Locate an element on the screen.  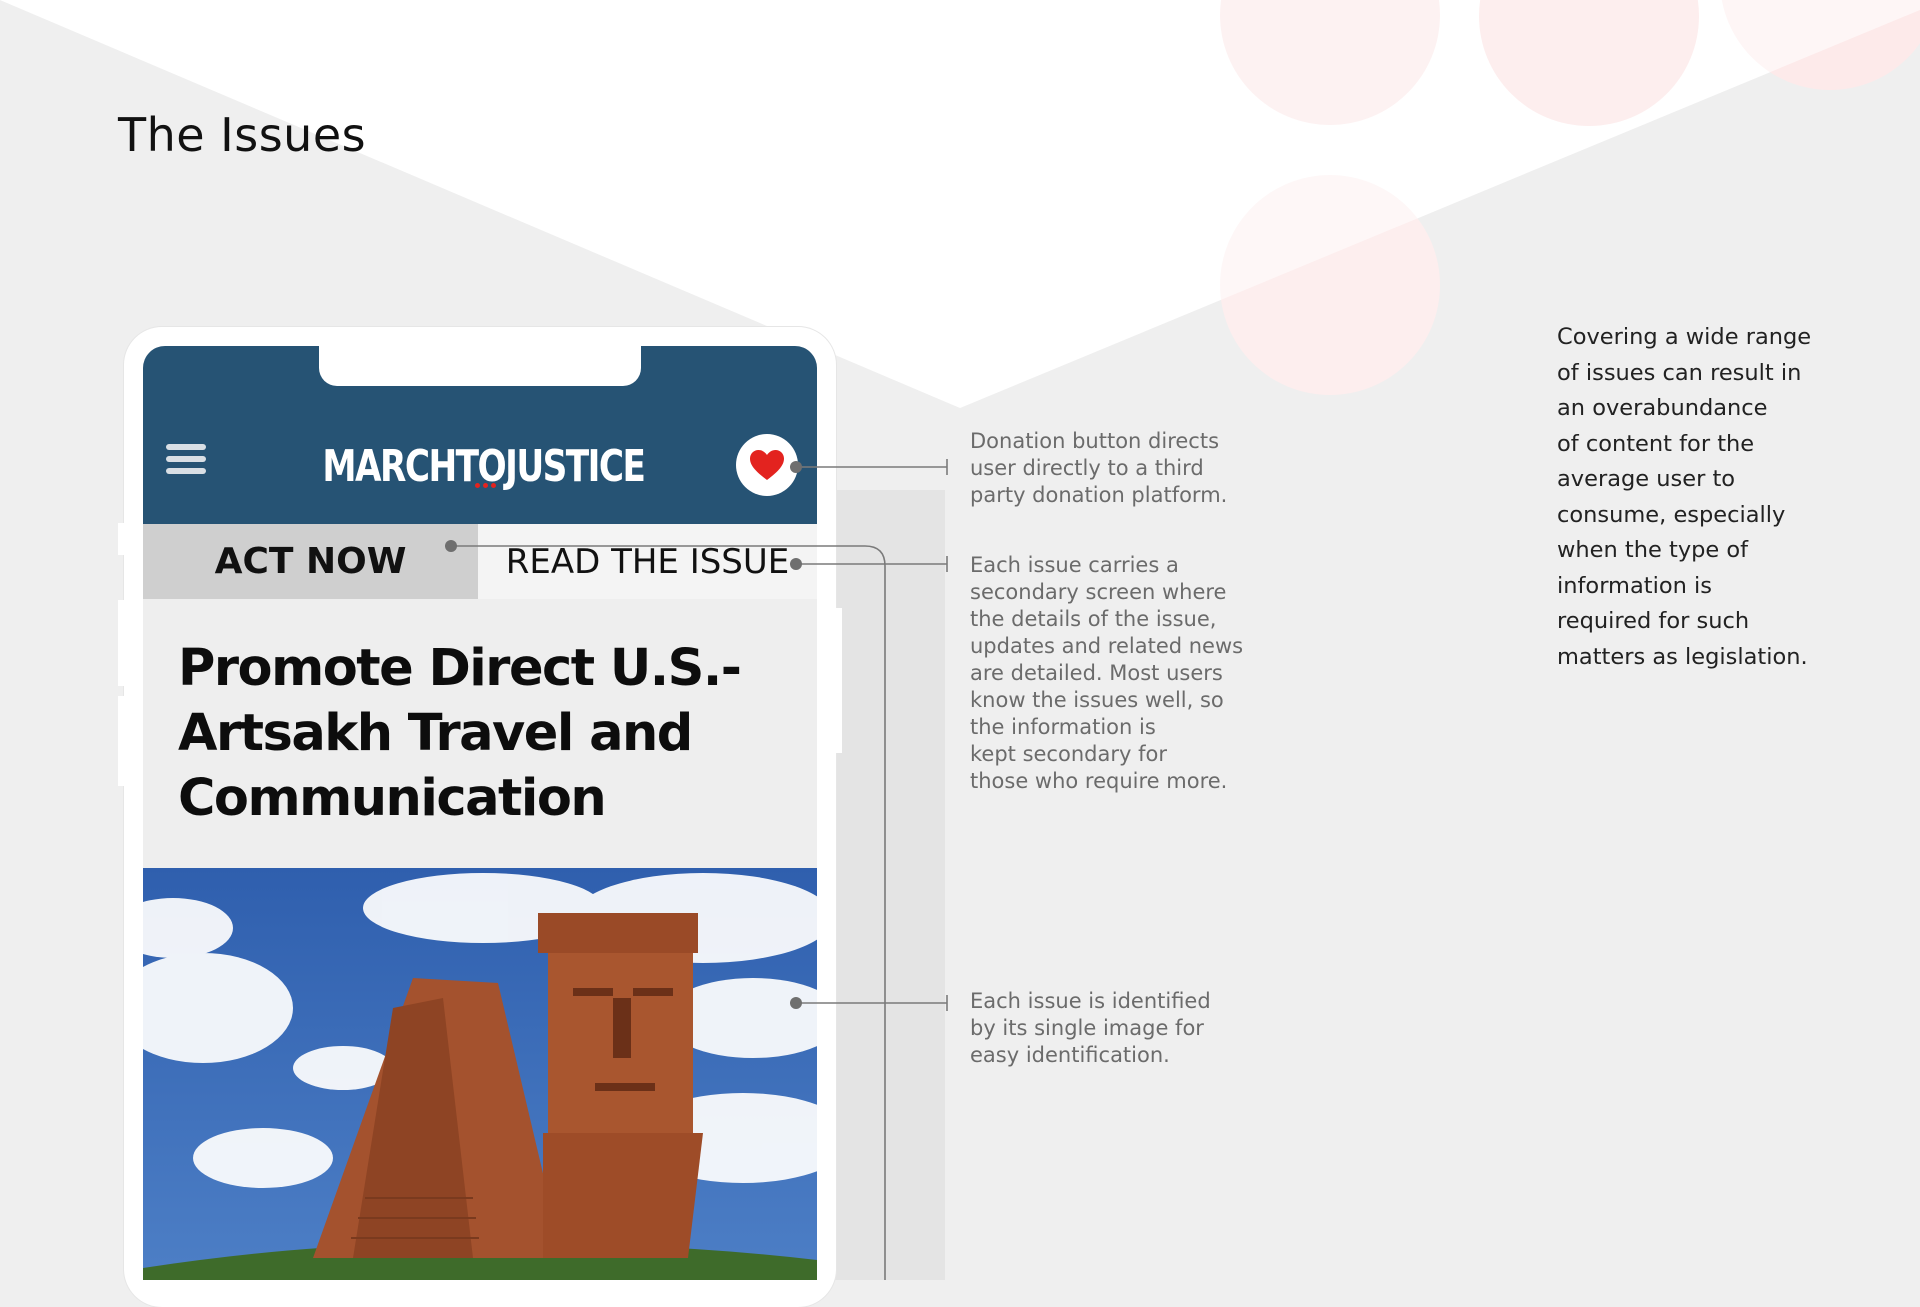
heart-icon is located at coordinates (767, 465).